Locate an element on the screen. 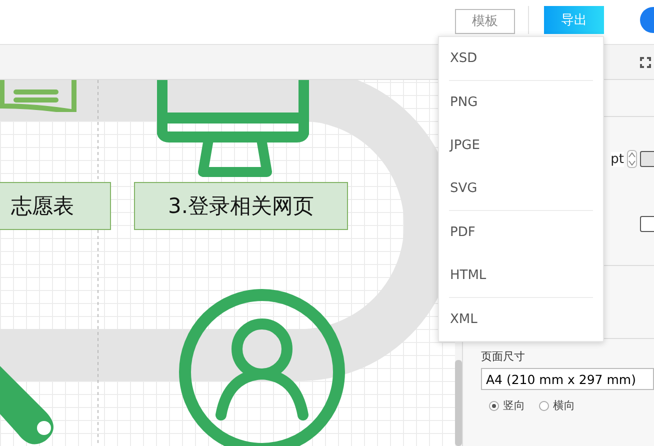 The width and height of the screenshot is (654, 446). export-format-item: PDF is located at coordinates (521, 232).